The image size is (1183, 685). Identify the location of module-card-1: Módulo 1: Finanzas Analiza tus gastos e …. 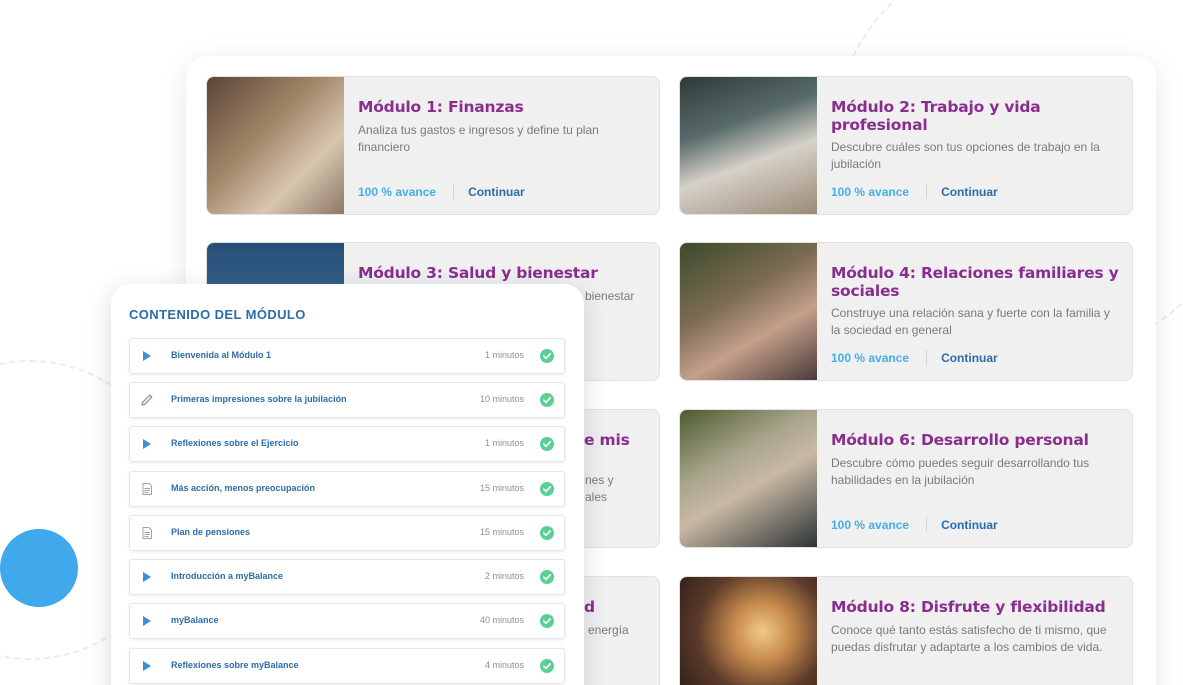
(433, 145).